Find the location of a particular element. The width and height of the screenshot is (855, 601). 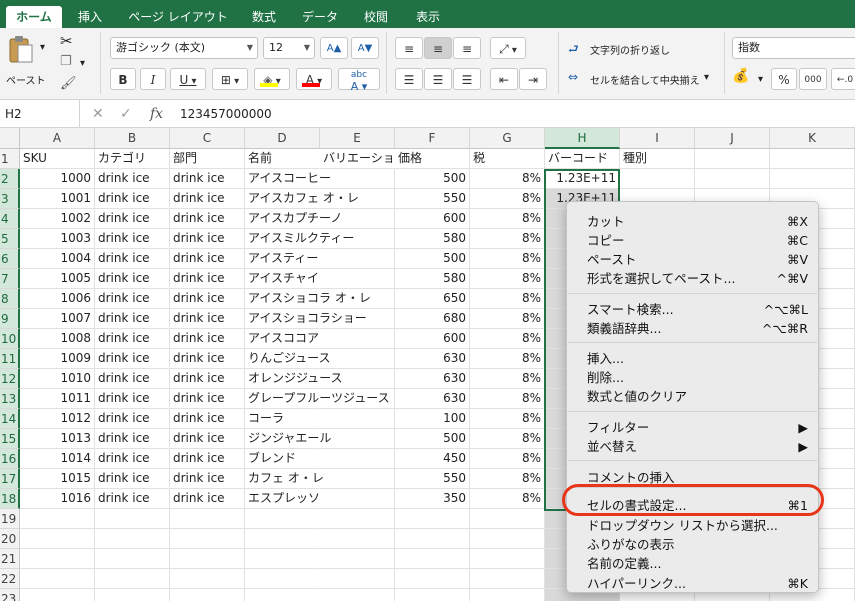

align-middle-button: ≡ is located at coordinates (438, 48).